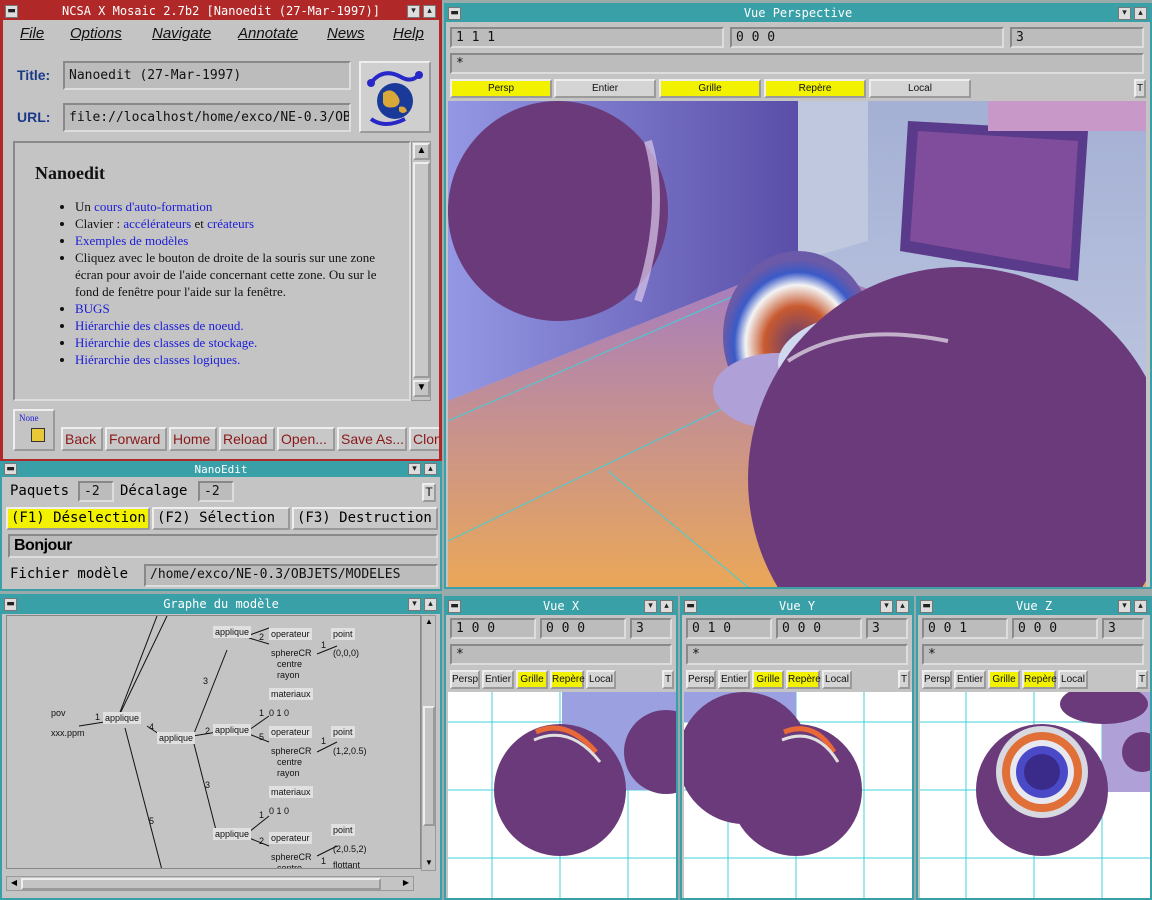 The image size is (1152, 900). Describe the element at coordinates (1142, 679) in the screenshot. I see `view-z-t-button: T` at that location.